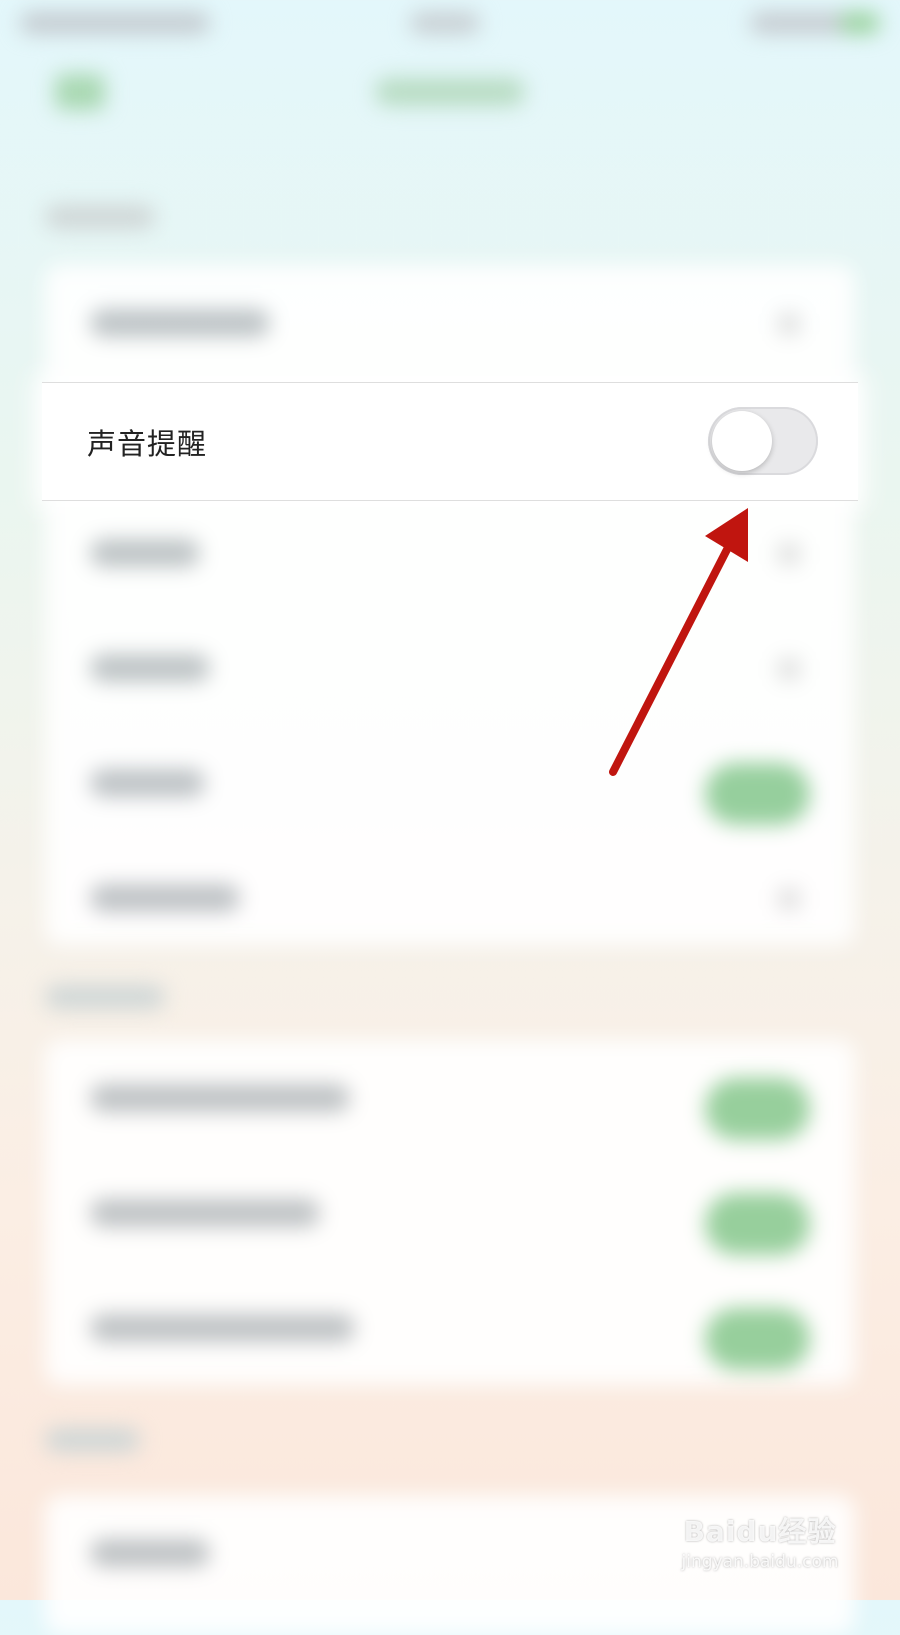  I want to click on sound-reminder-toggle, so click(763, 441).